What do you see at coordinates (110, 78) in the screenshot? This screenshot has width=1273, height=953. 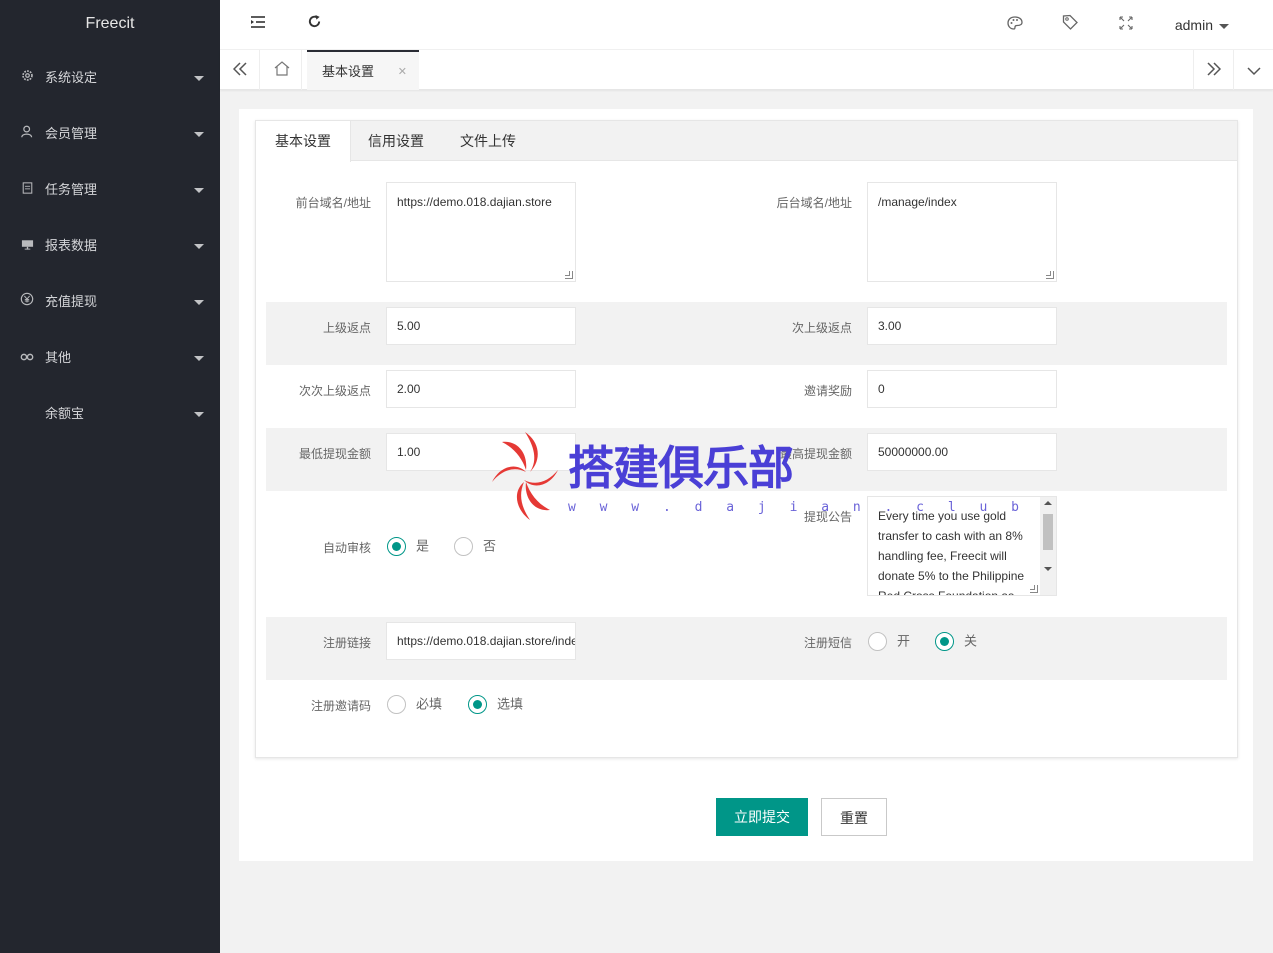 I see `sidebar-item-system-settings: 系统设定` at bounding box center [110, 78].